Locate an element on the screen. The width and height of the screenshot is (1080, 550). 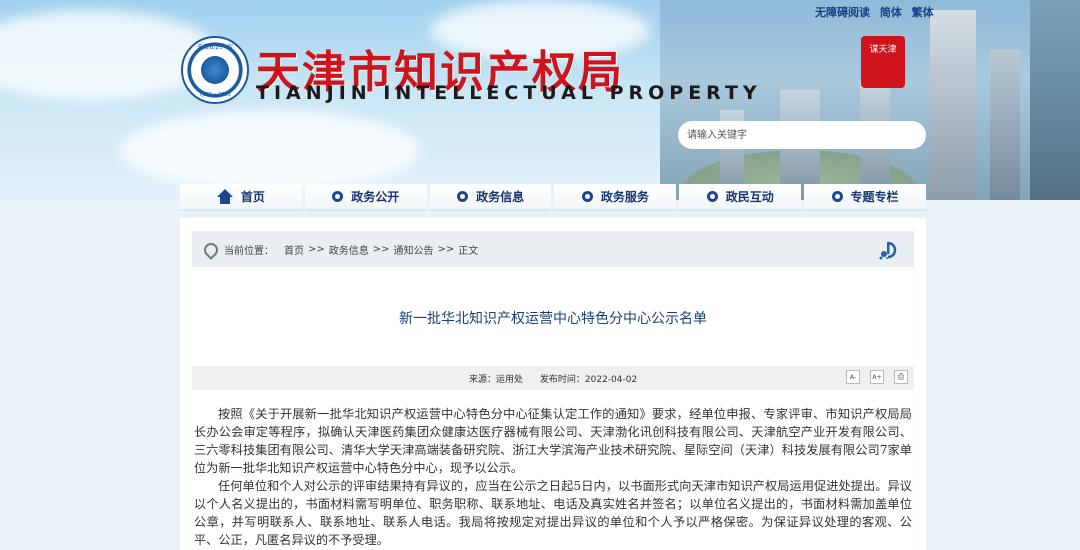
article-source: 来源：运用处 is located at coordinates (496, 380).